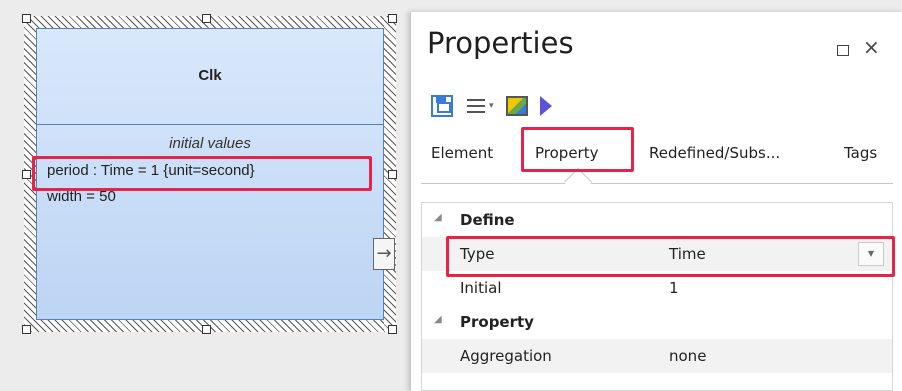  Describe the element at coordinates (657, 220) in the screenshot. I see `section-header-define: ◢ Define` at that location.